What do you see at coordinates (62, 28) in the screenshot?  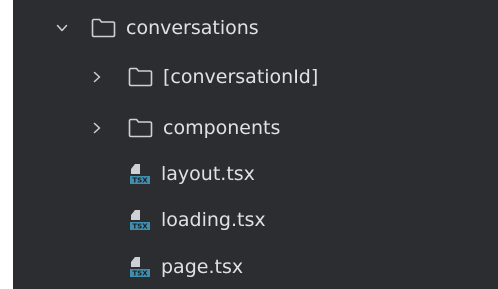 I see `chevron-down-icon` at bounding box center [62, 28].